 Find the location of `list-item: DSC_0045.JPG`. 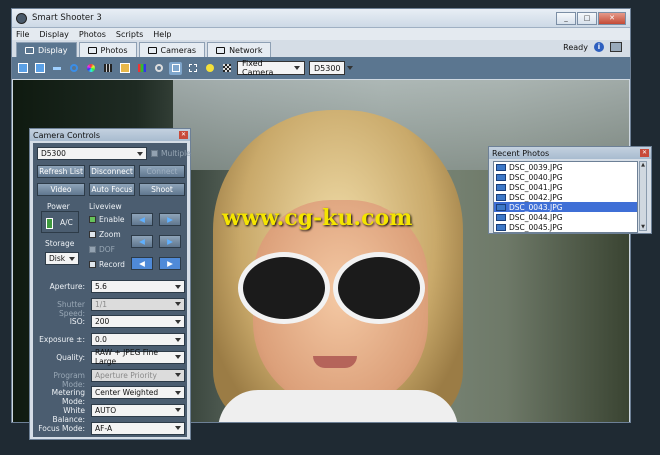

list-item: DSC_0045.JPG is located at coordinates (565, 227).